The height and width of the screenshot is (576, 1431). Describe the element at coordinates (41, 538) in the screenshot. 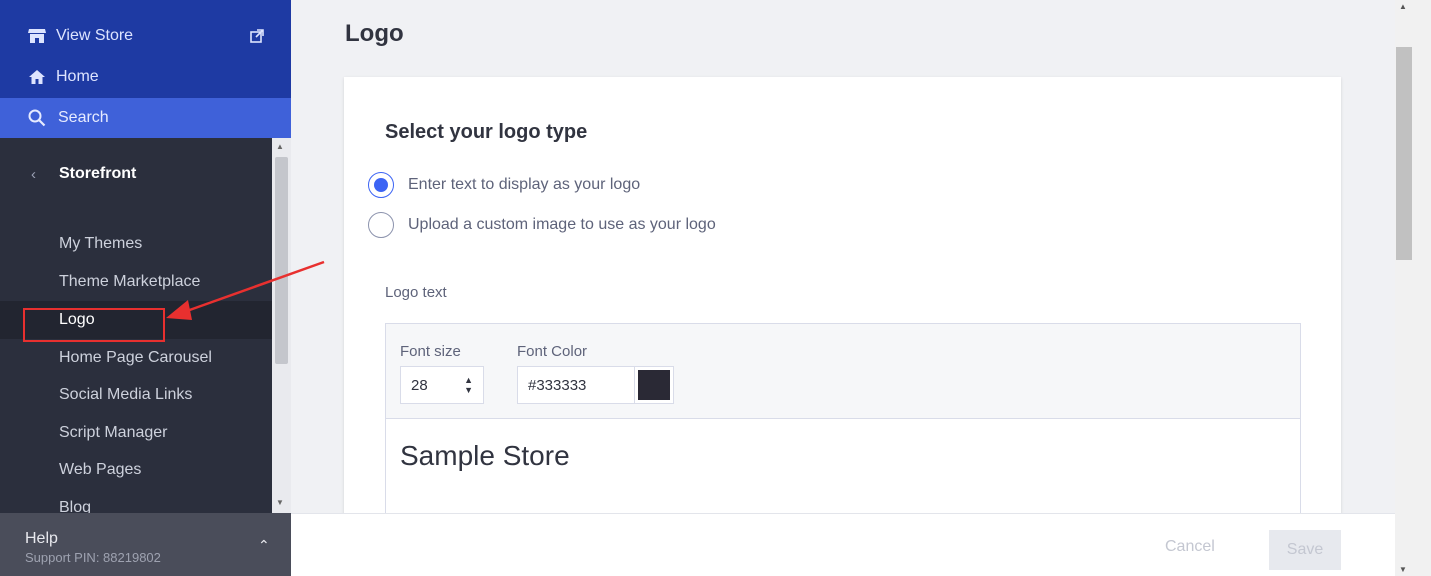

I see `help-title: Help` at that location.